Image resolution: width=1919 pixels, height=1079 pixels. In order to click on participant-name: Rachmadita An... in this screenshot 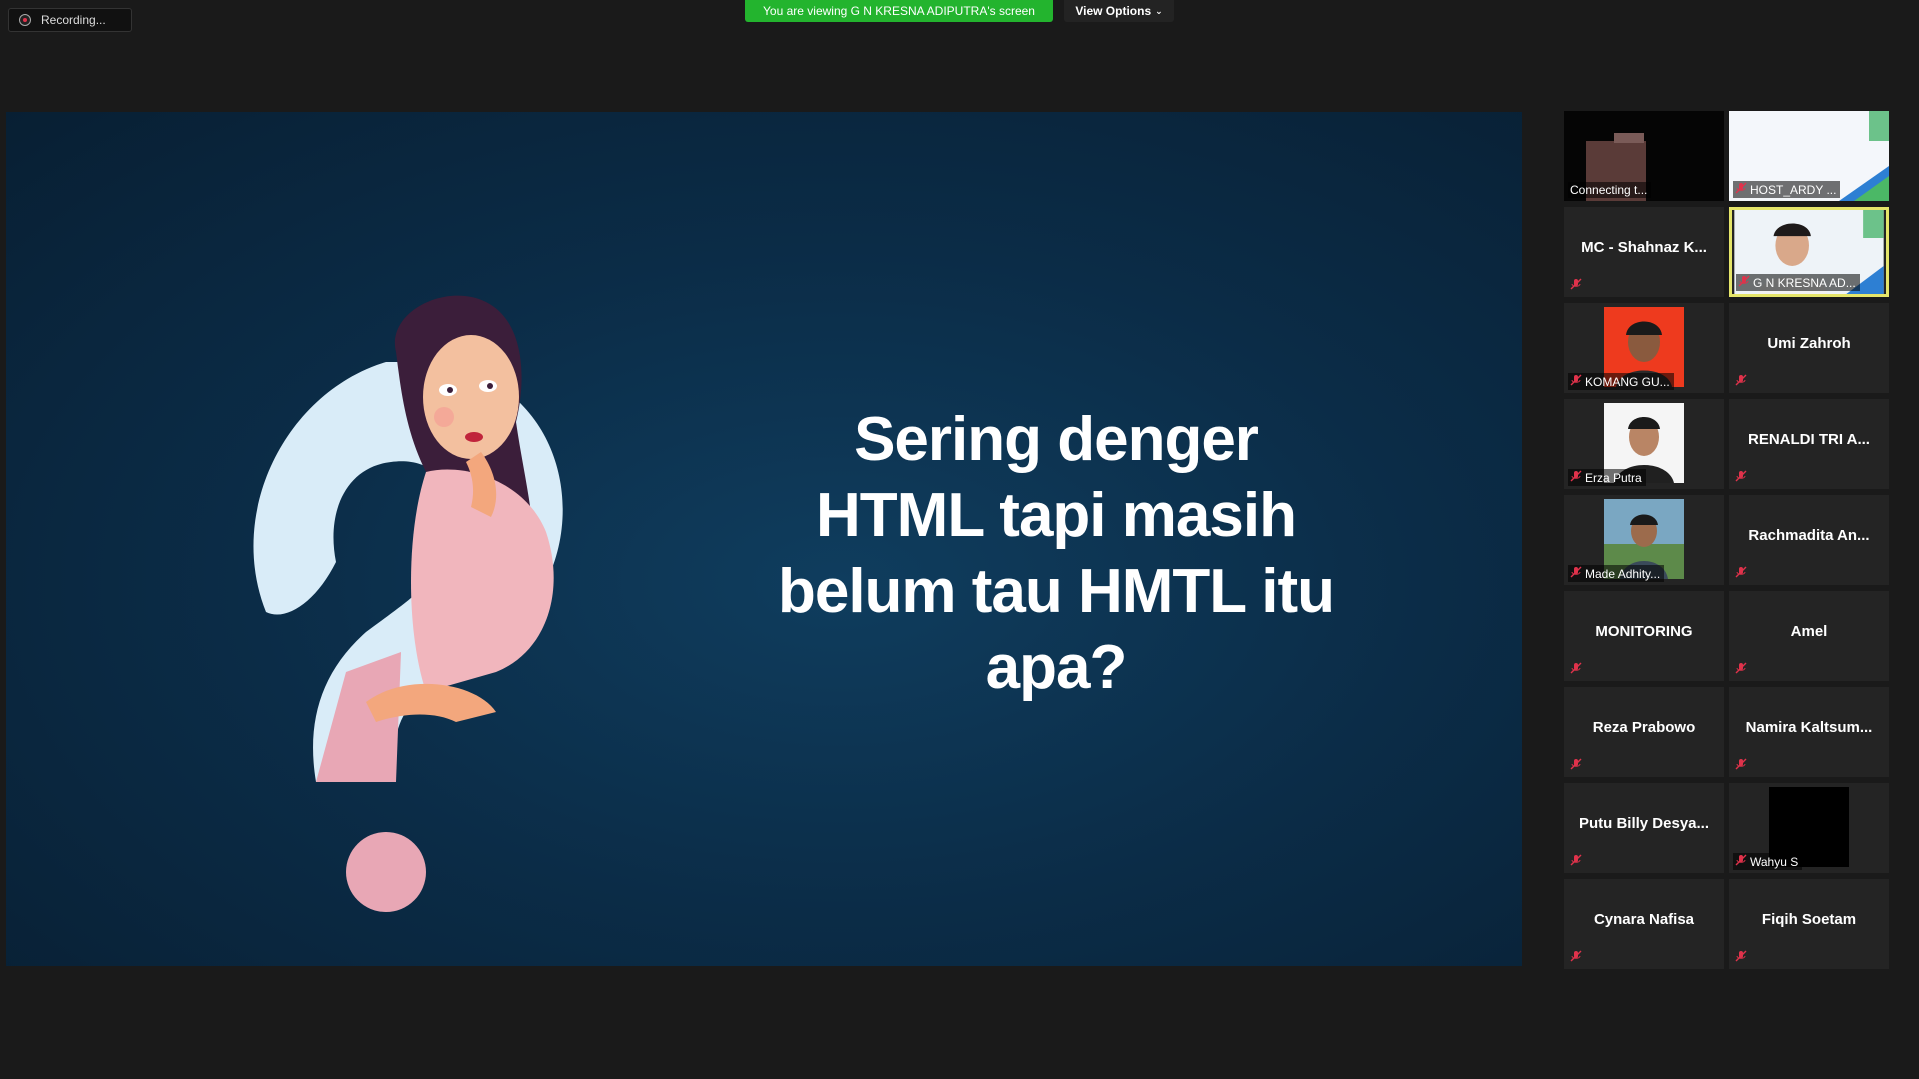, I will do `click(1809, 535)`.